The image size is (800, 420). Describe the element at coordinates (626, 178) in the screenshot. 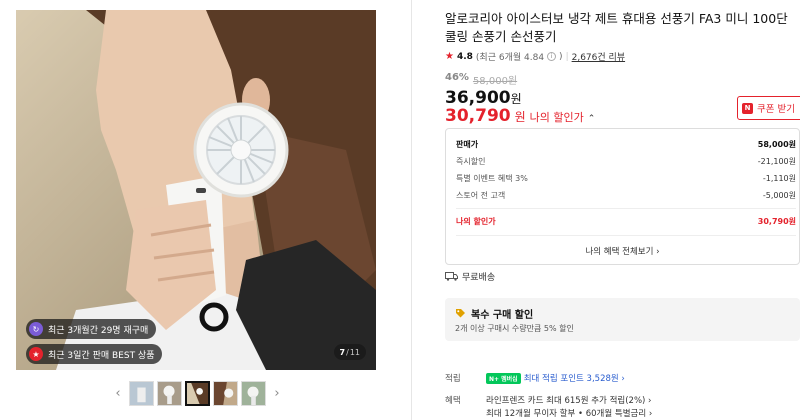

I see `breakdown-row: 특별 이벤트 혜택 3% -1,110원` at that location.